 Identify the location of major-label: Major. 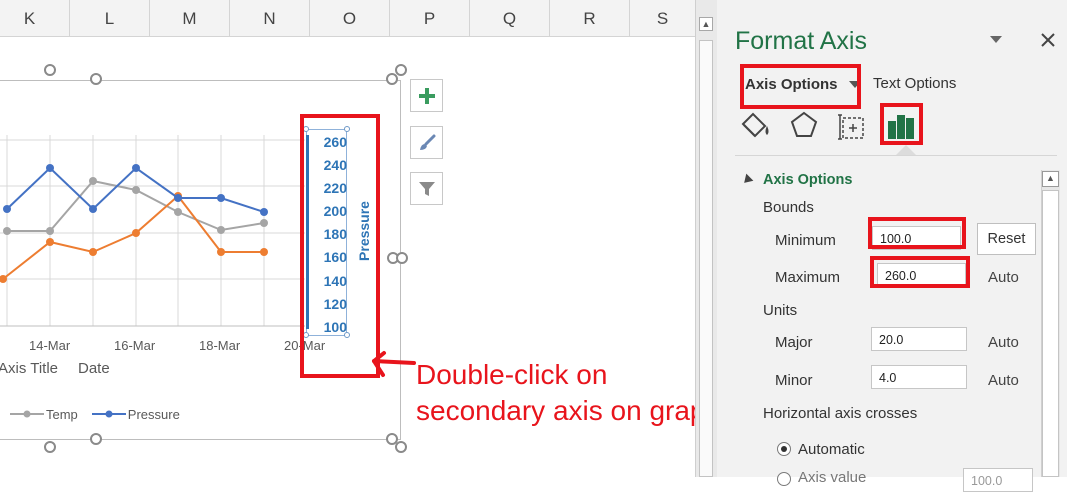
(794, 342).